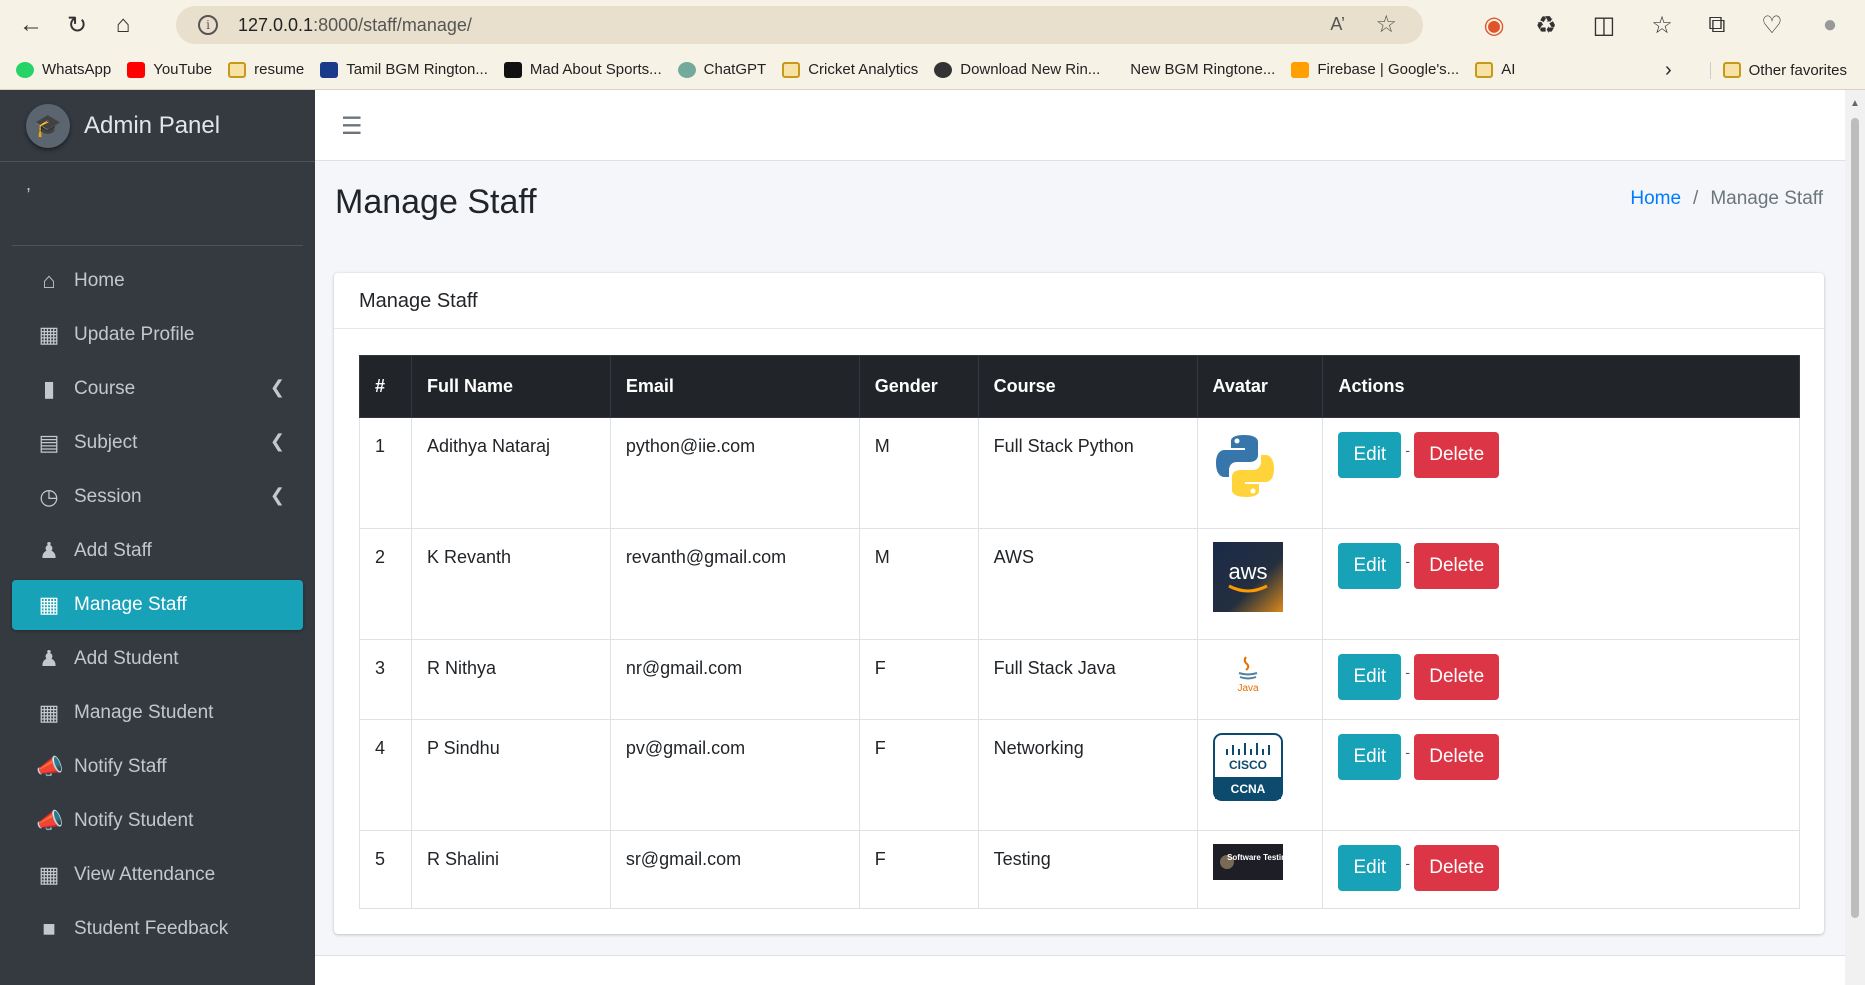 The height and width of the screenshot is (985, 1865). I want to click on extension-icon: ◉, so click(1494, 25).